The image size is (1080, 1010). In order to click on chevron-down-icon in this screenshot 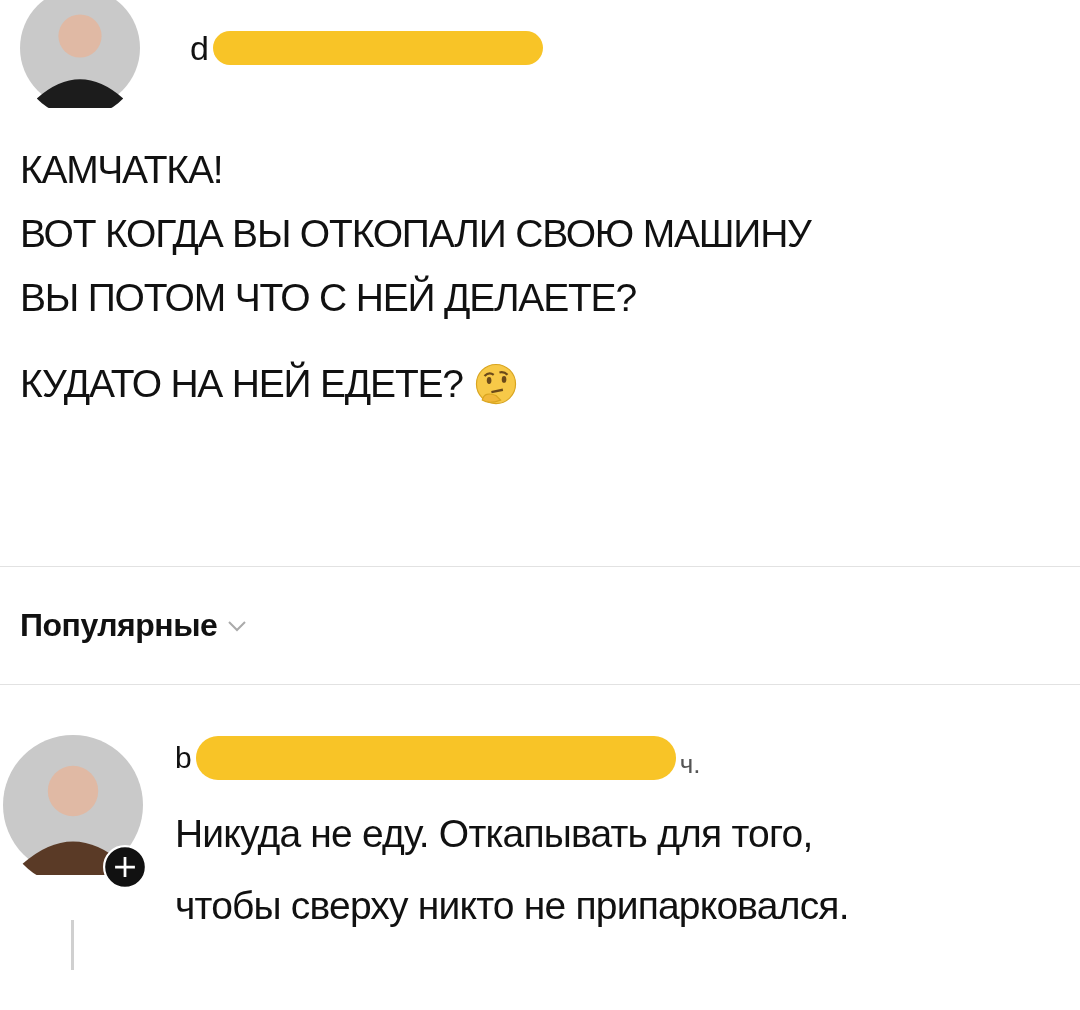, I will do `click(237, 625)`.